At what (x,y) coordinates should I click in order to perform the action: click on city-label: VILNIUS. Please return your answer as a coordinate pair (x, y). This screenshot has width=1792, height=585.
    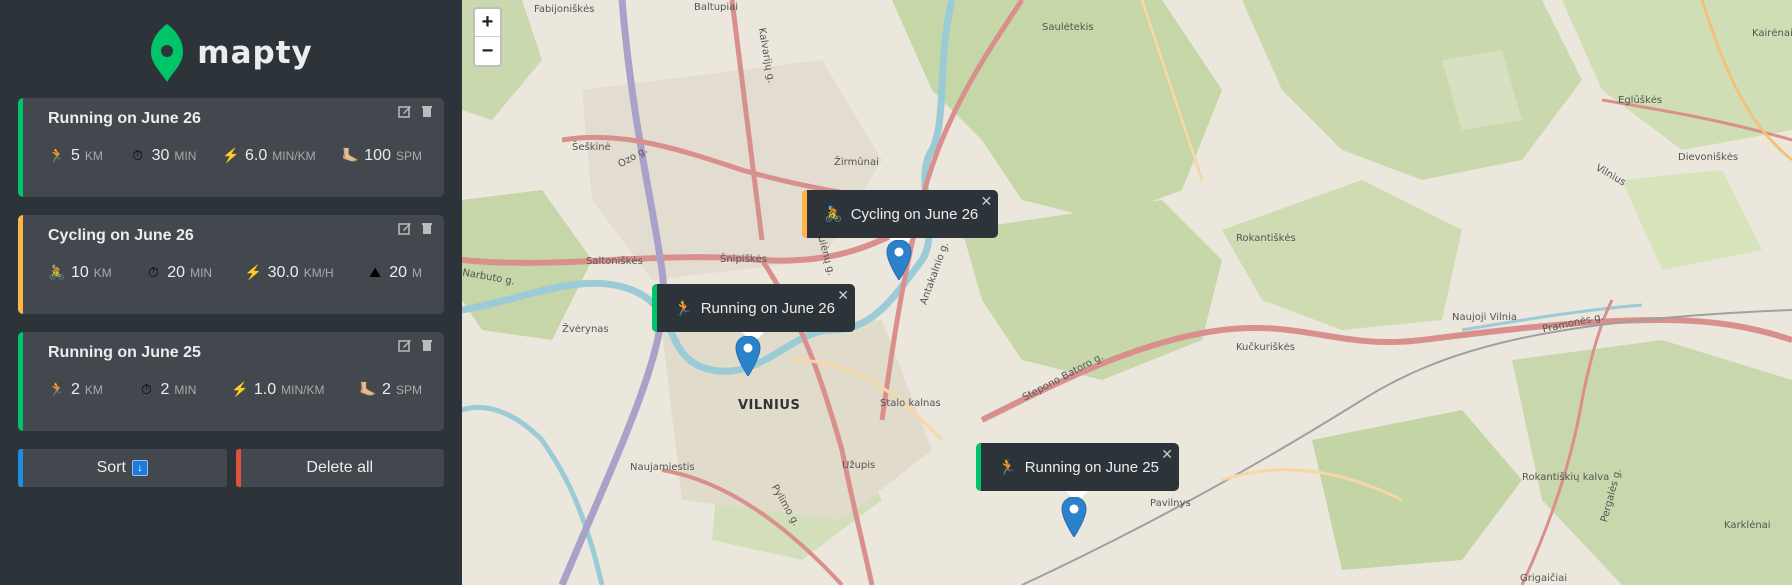
    Looking at the image, I should click on (769, 405).